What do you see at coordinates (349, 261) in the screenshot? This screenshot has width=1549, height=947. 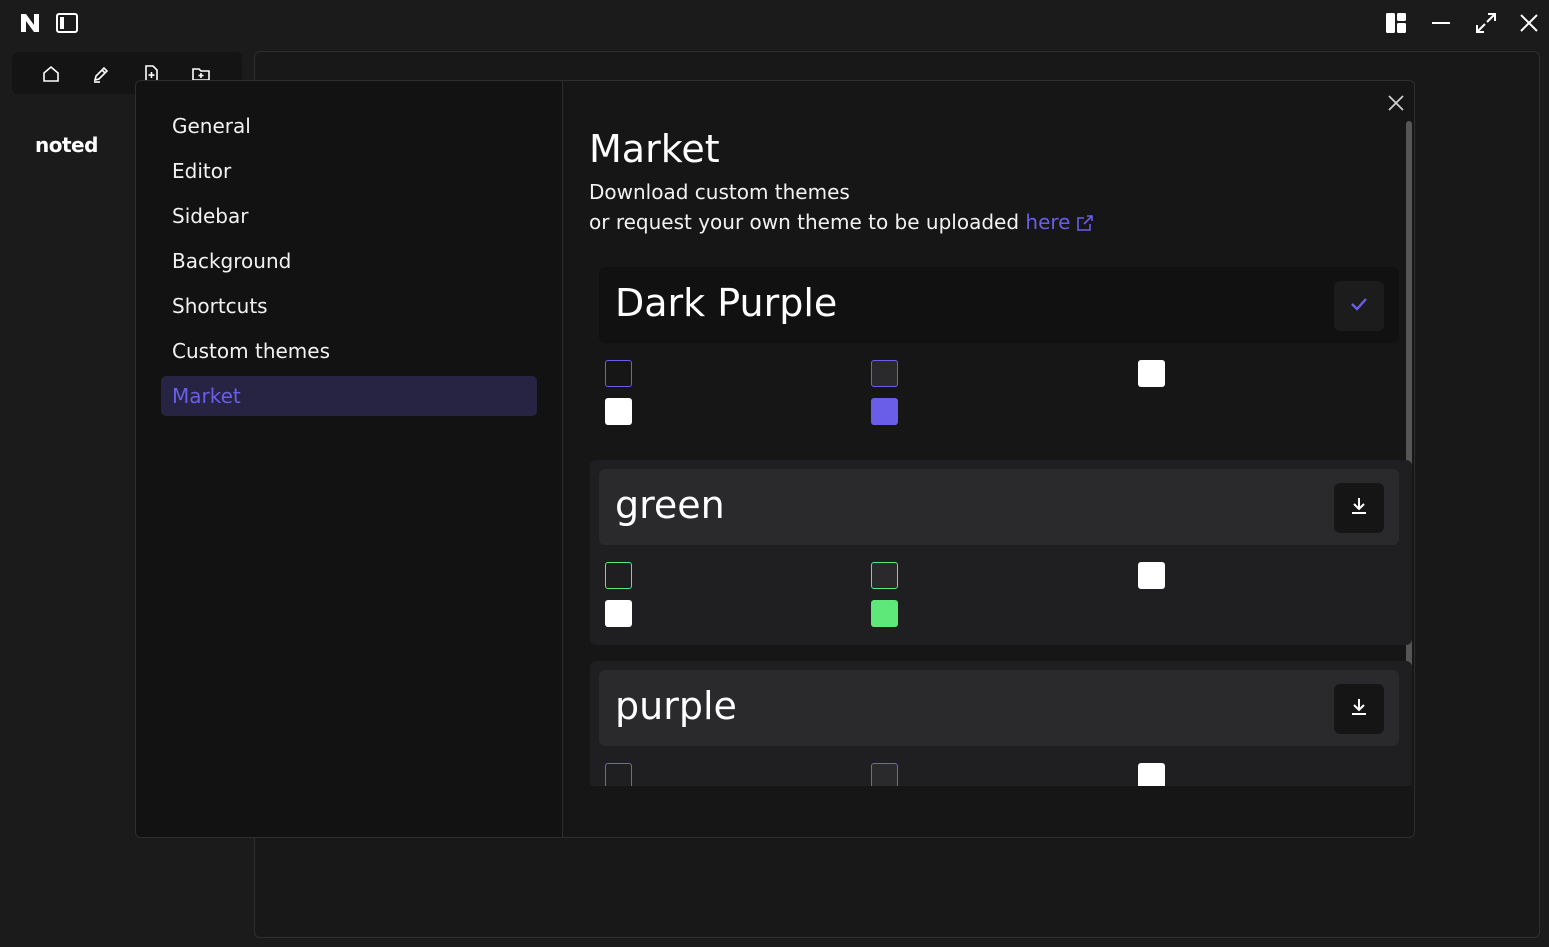 I see `nav-item-background: Background` at bounding box center [349, 261].